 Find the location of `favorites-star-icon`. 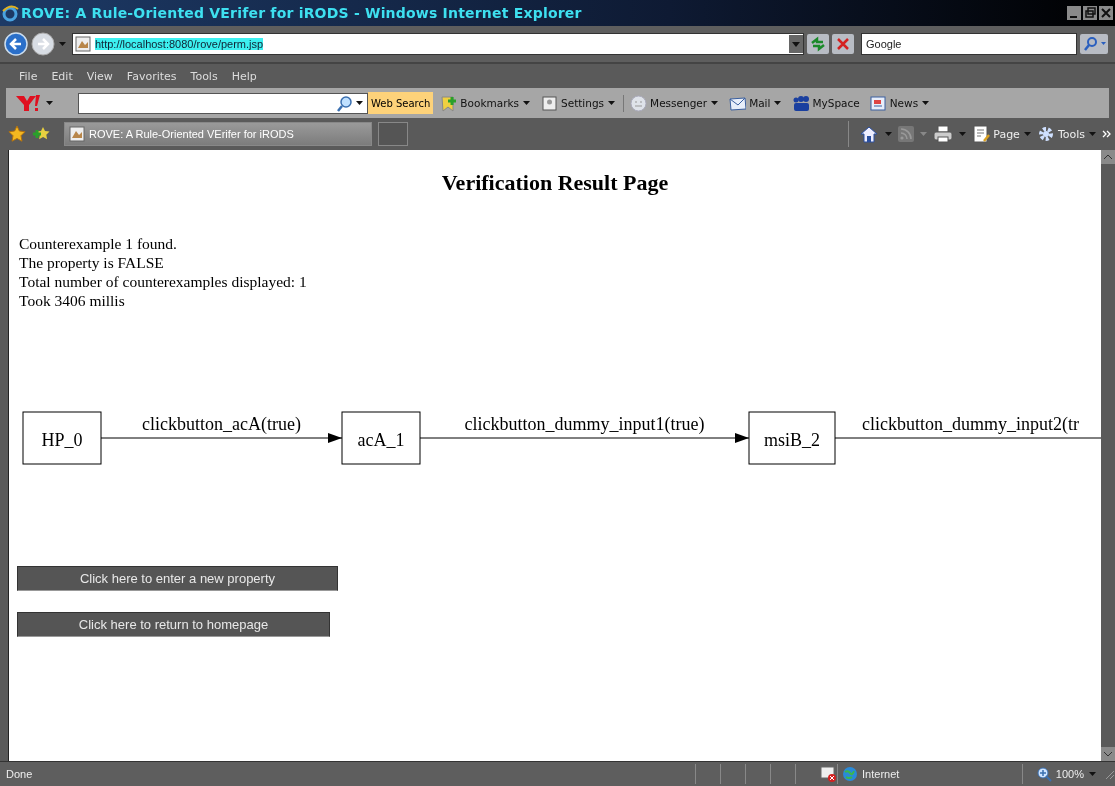

favorites-star-icon is located at coordinates (17, 134).